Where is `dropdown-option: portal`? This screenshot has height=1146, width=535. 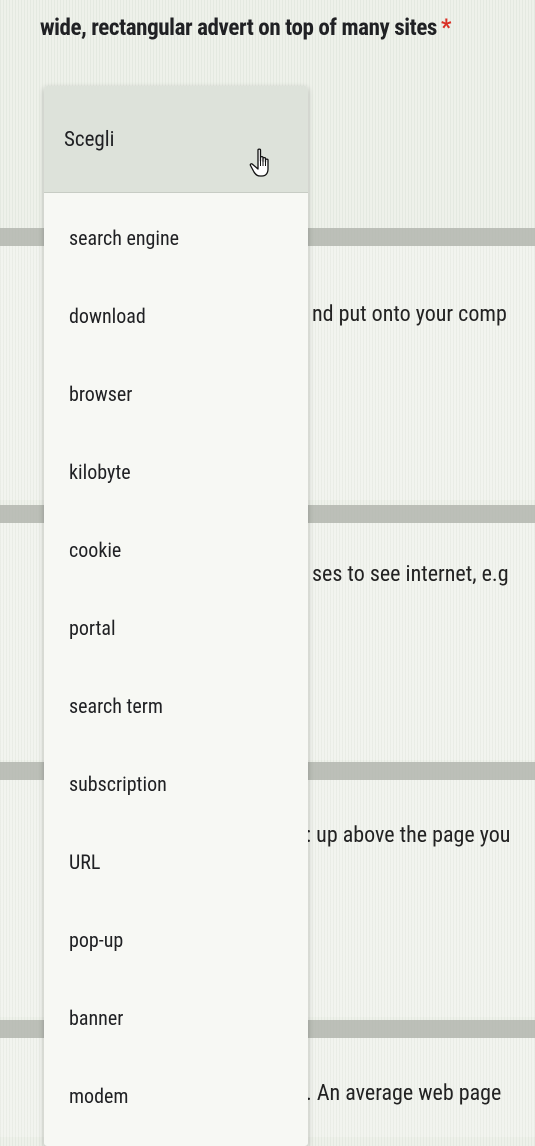
dropdown-option: portal is located at coordinates (176, 622).